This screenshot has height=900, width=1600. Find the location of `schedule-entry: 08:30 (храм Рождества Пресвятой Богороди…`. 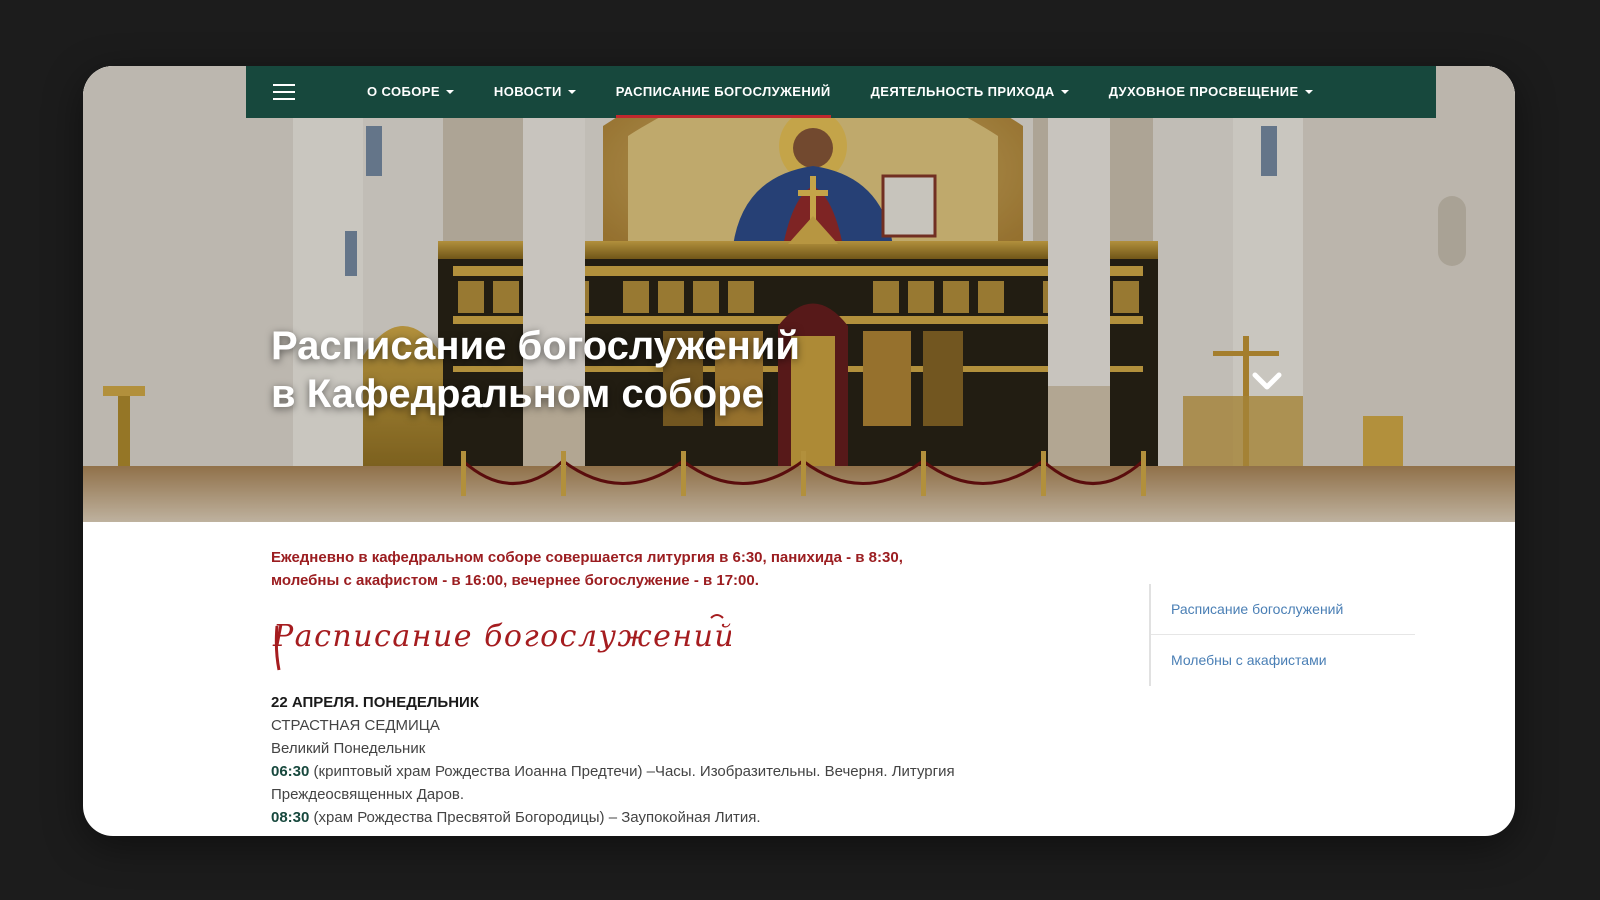

schedule-entry: 08:30 (храм Рождества Пресвятой Богороди… is located at coordinates (641, 817).